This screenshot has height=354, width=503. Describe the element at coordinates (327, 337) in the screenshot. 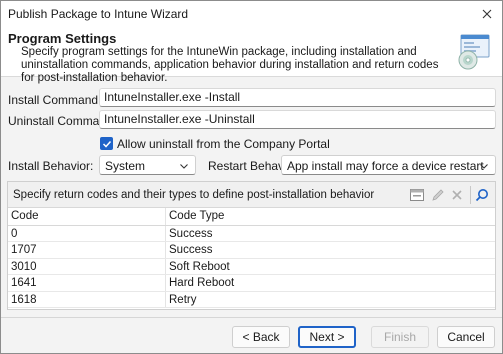

I see `next-button: Next >` at that location.